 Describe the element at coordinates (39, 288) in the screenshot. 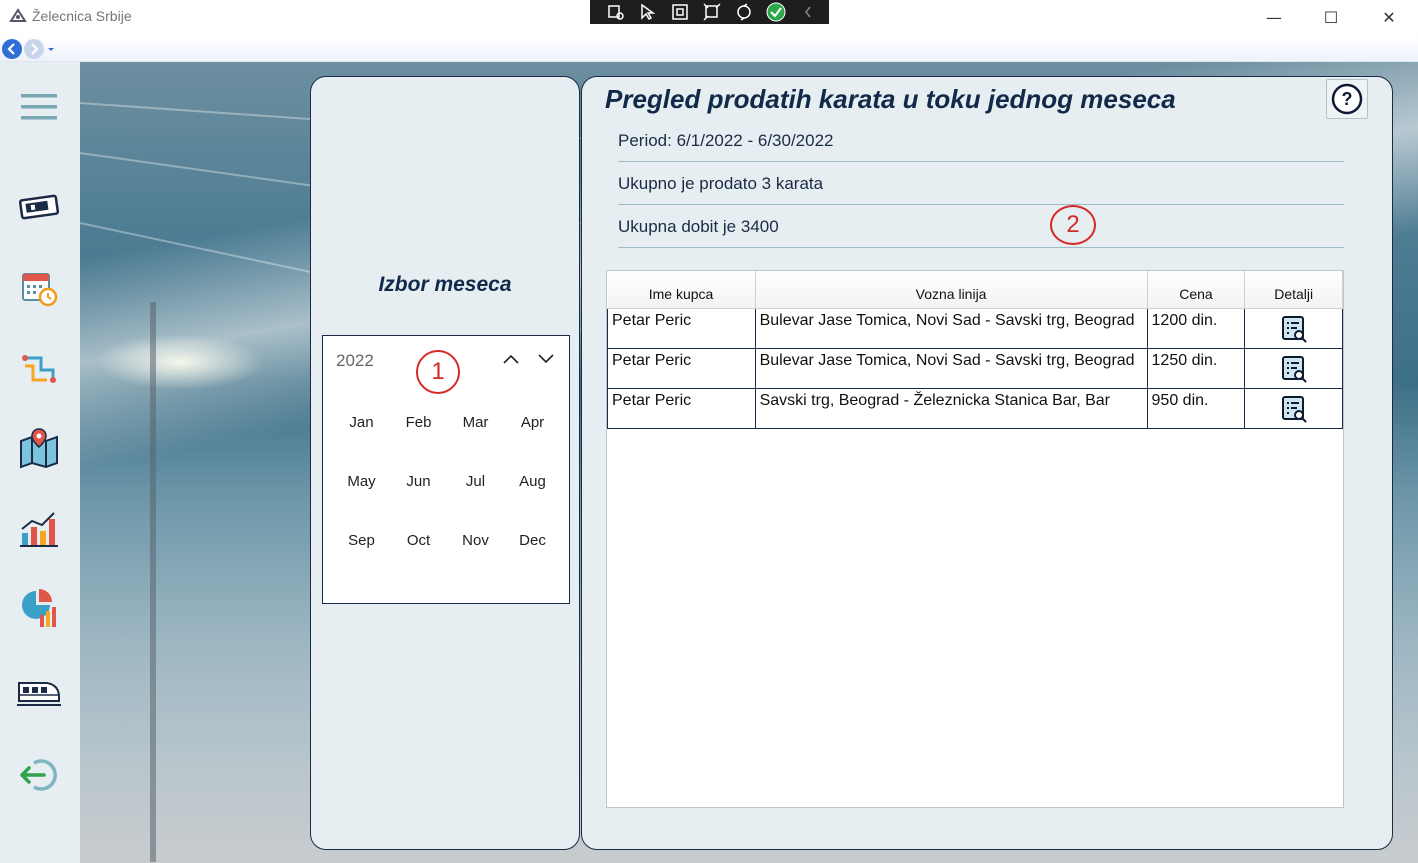

I see `calendar-clock-icon` at that location.